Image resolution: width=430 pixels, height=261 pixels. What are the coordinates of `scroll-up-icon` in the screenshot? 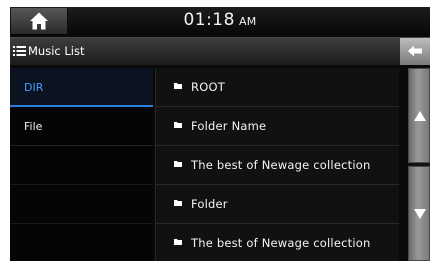 It's located at (420, 116).